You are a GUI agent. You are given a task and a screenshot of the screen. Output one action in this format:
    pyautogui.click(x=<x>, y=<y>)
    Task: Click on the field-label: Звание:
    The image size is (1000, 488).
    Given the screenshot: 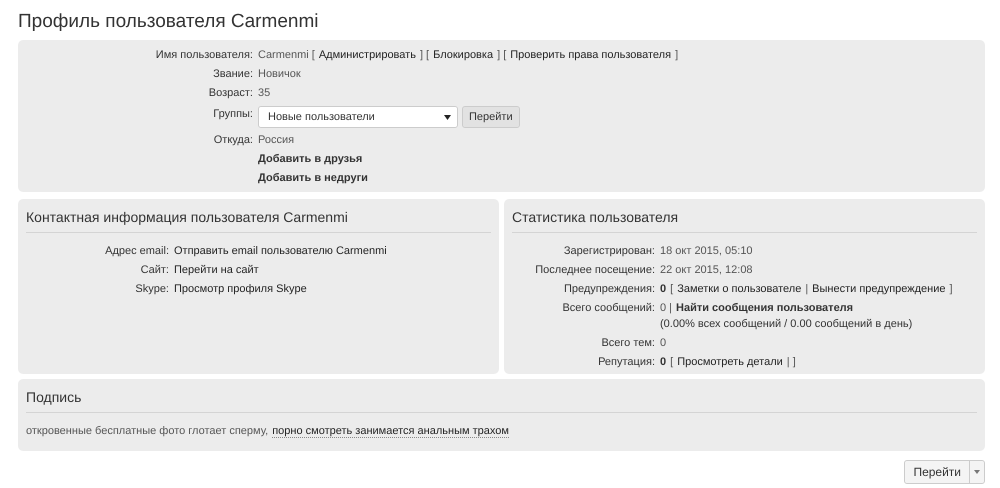 What is the action you would take?
    pyautogui.click(x=232, y=74)
    